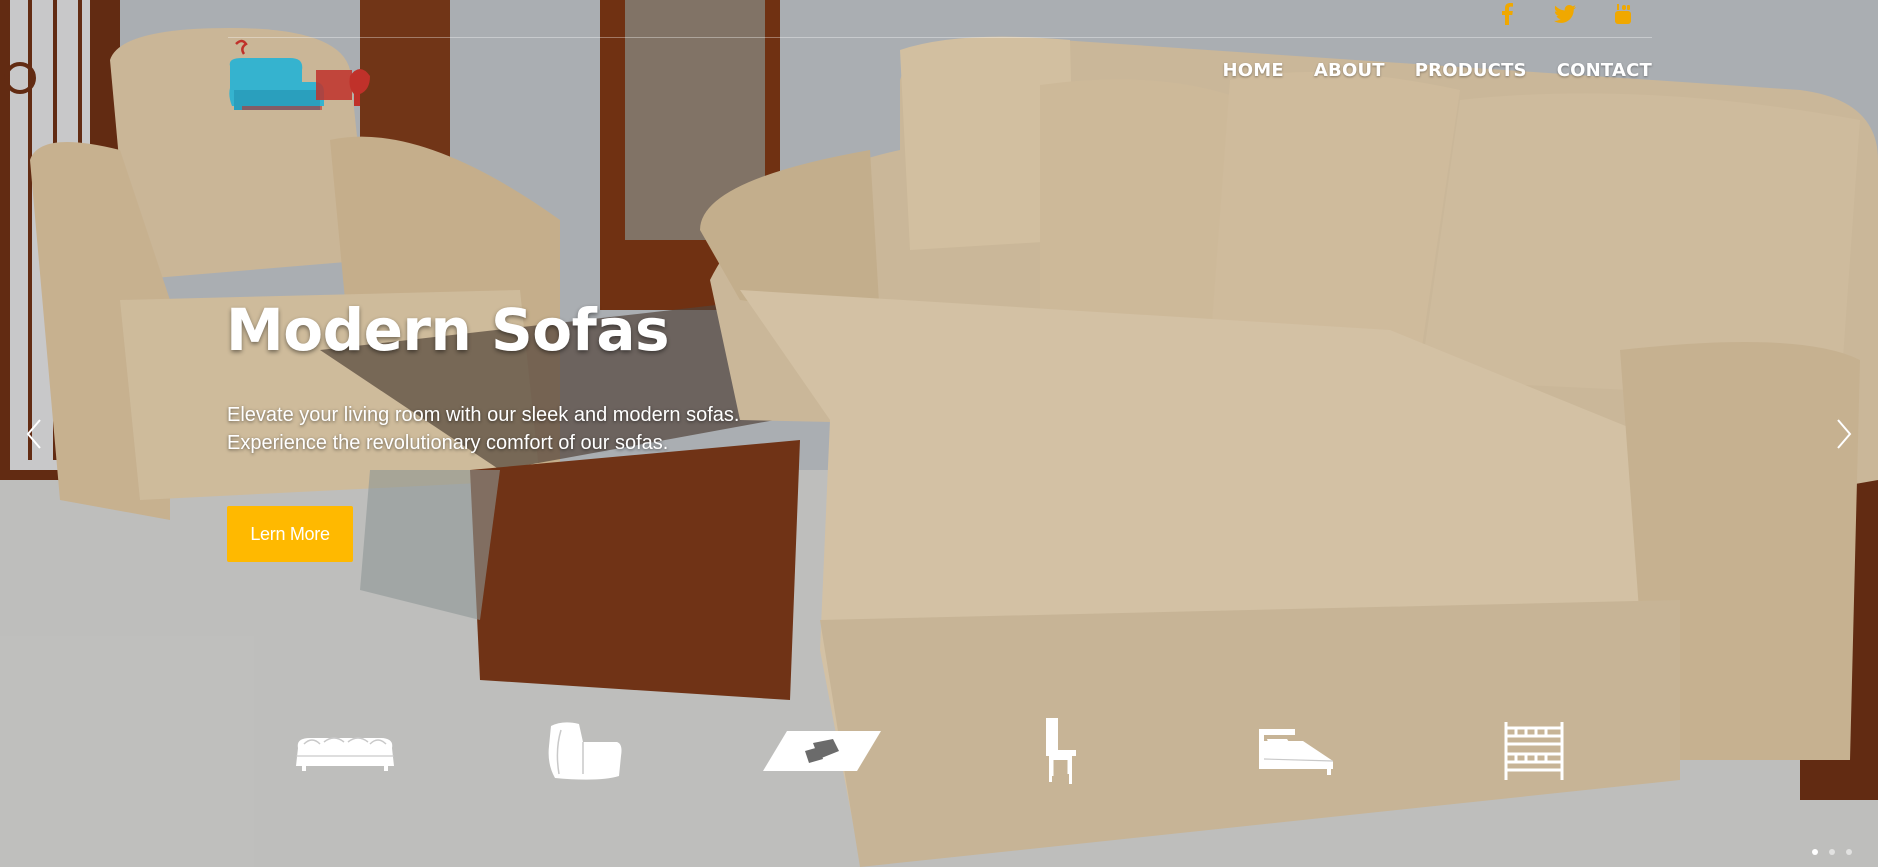 The height and width of the screenshot is (867, 1878). What do you see at coordinates (1623, 14) in the screenshot?
I see `youtube-icon` at bounding box center [1623, 14].